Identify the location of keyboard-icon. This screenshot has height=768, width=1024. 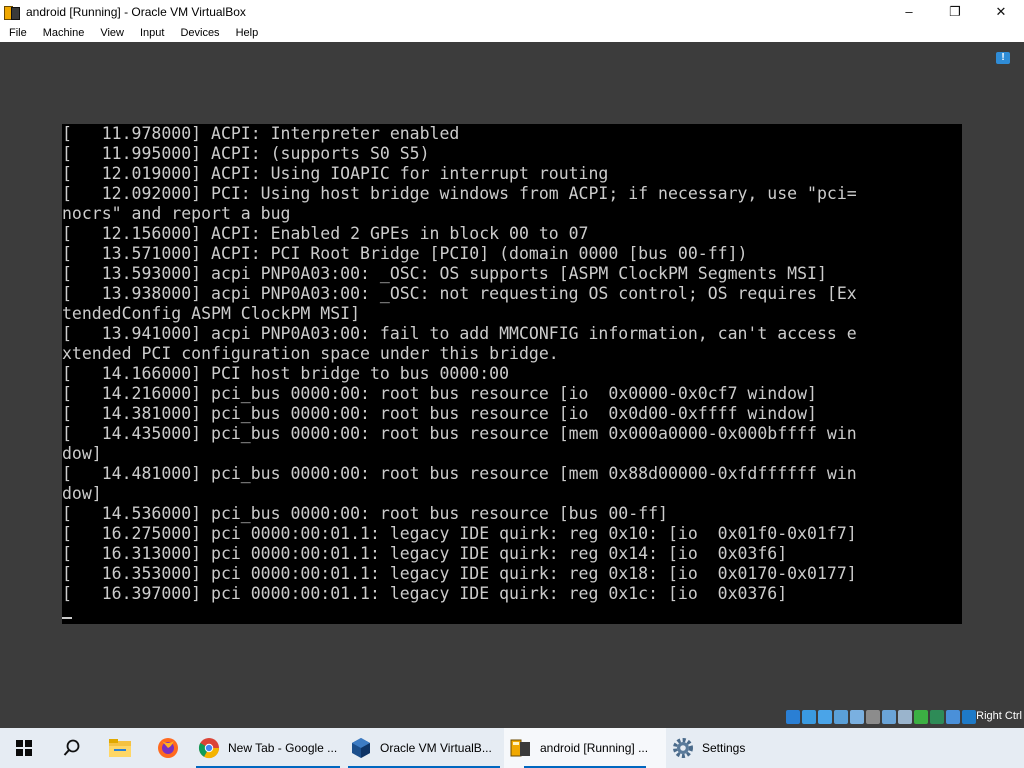
(969, 717).